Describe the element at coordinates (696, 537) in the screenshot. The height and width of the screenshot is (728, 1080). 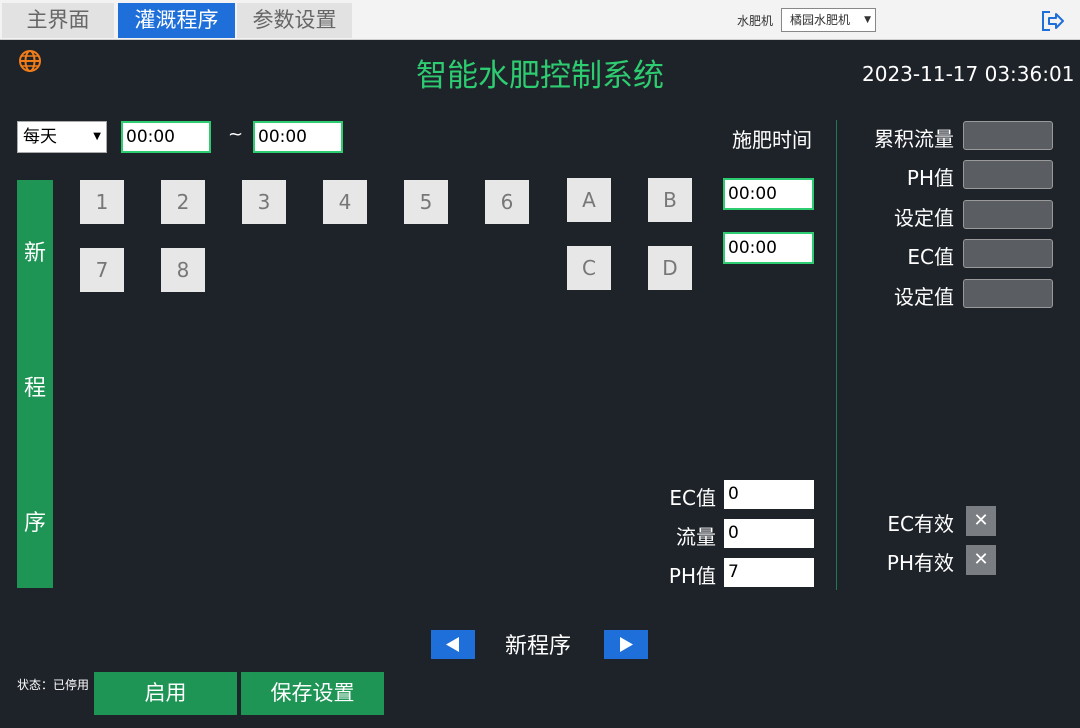
I see `flow-param-label: 流量` at that location.